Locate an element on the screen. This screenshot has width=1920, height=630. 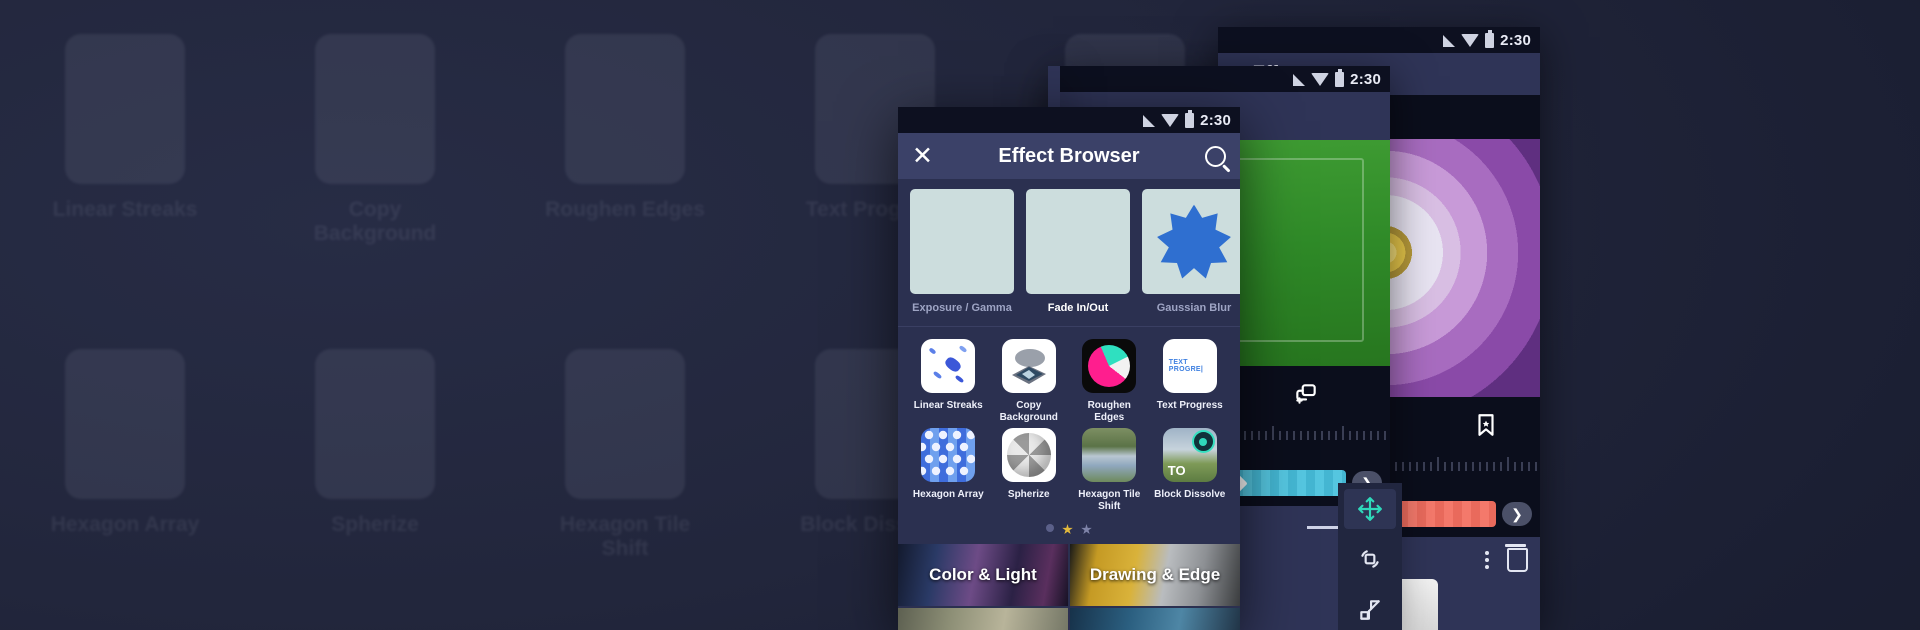
copy-background-icon is located at coordinates (1028, 366).